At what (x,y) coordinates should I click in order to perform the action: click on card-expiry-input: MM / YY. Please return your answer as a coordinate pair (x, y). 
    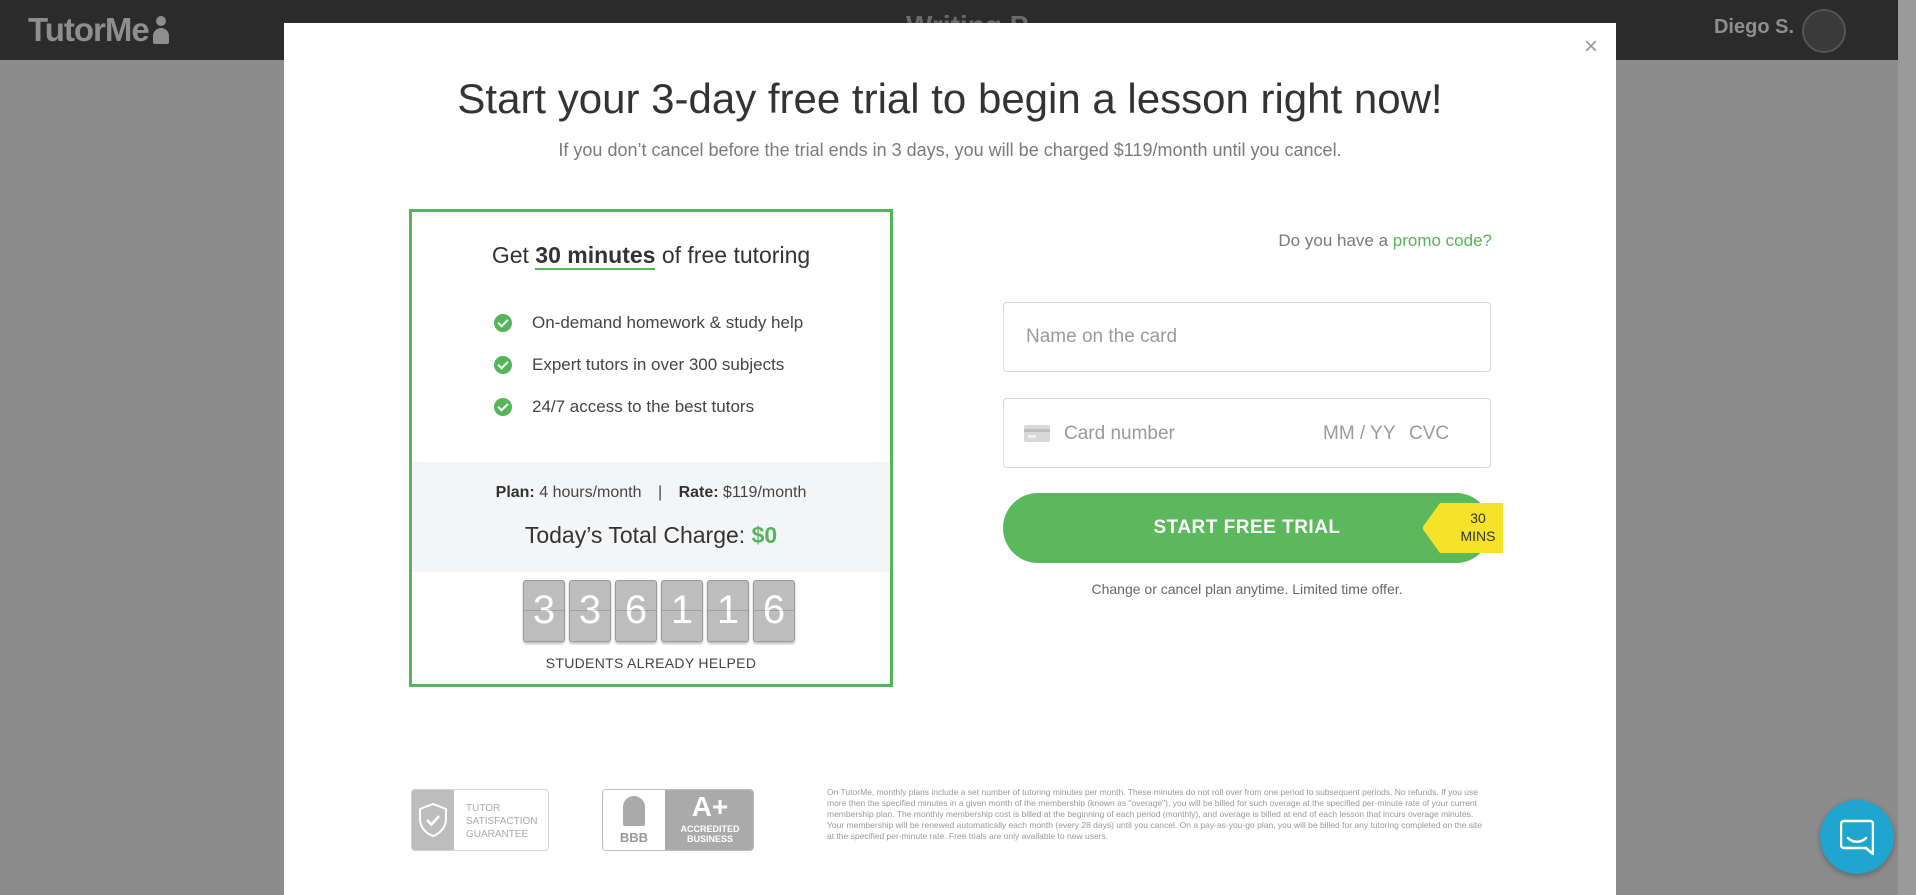
    Looking at the image, I should click on (1359, 434).